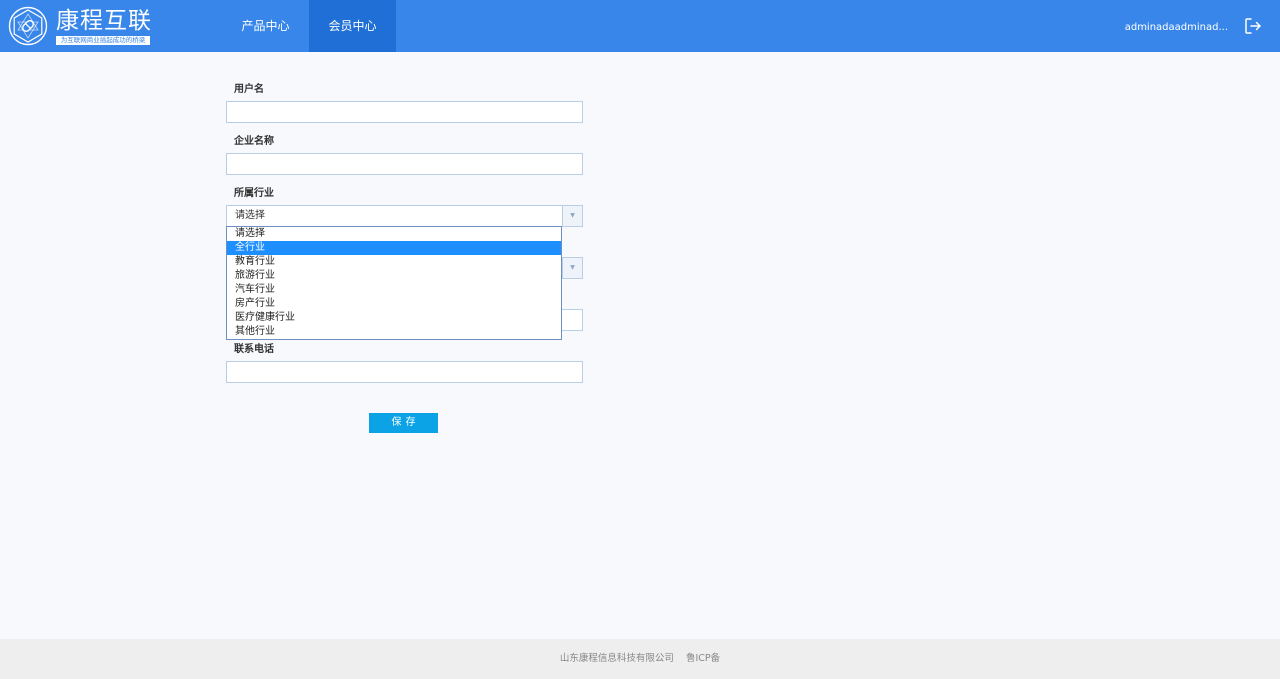 This screenshot has width=1280, height=679. I want to click on industry-option: 医疗健康行业, so click(394, 318).